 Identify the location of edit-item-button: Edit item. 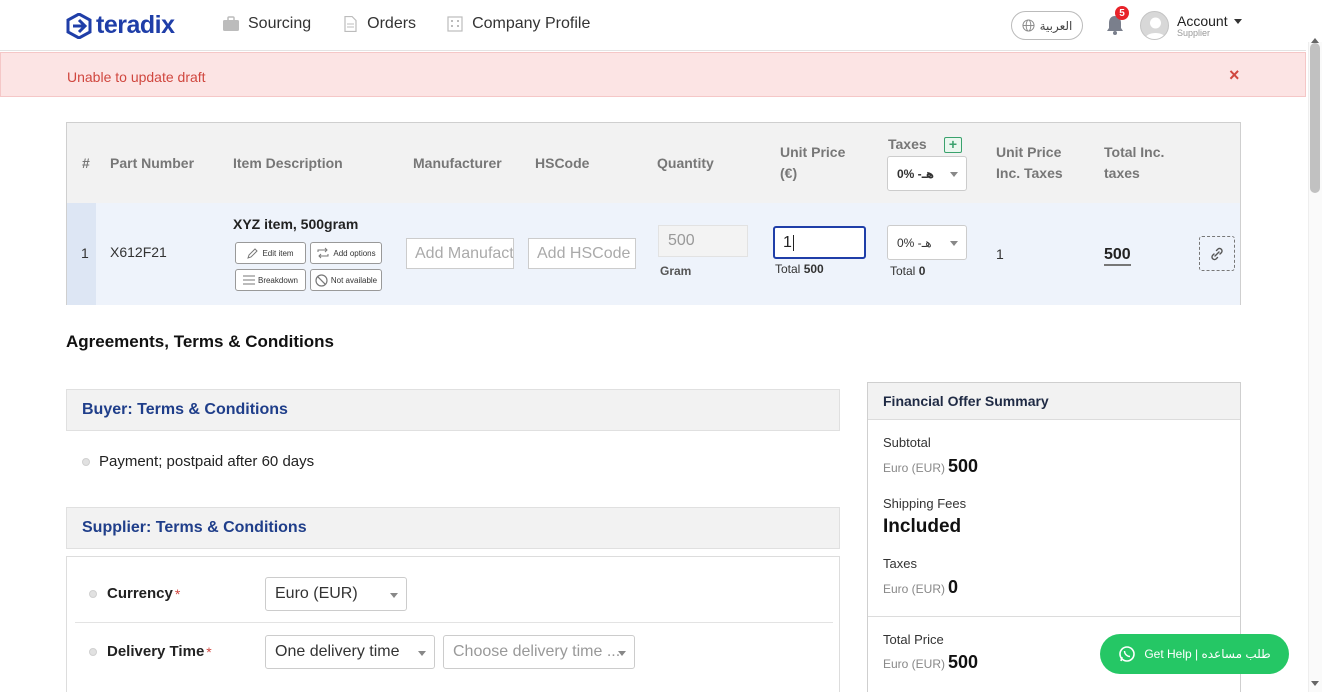
(270, 253).